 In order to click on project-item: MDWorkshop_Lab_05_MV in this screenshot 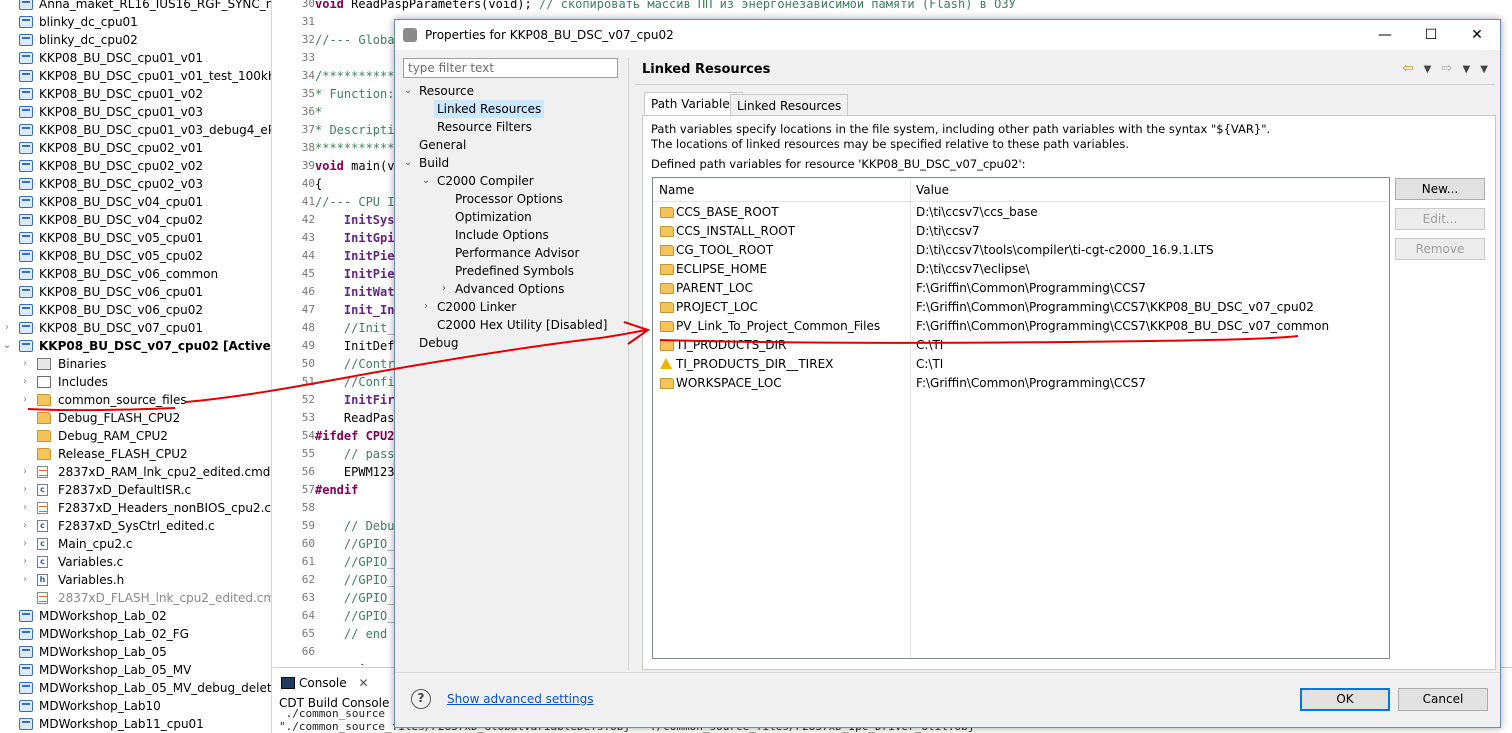, I will do `click(135, 670)`.